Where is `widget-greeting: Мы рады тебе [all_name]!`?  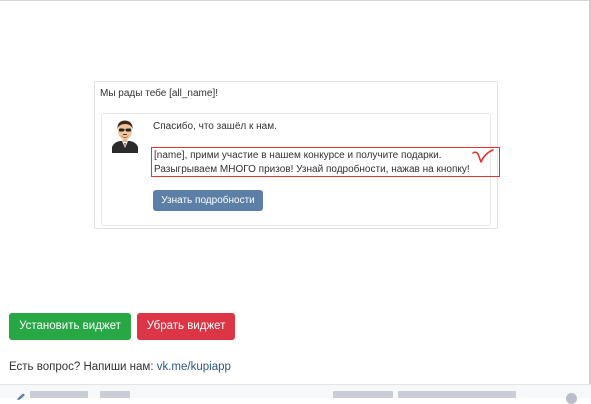
widget-greeting: Мы рады тебе [all_name]! is located at coordinates (159, 93).